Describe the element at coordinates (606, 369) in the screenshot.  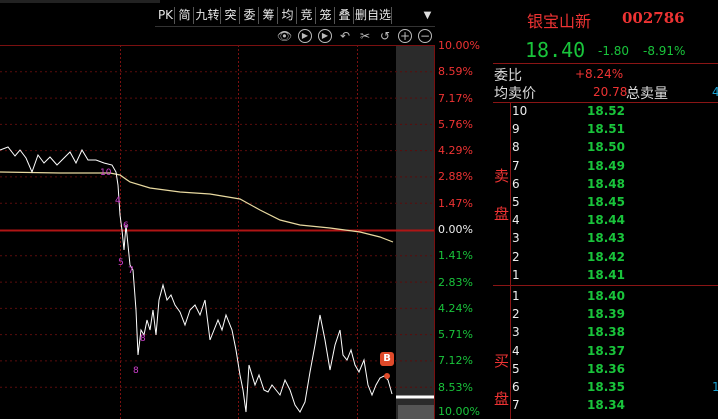
I see `order-level-price: 18.36` at that location.